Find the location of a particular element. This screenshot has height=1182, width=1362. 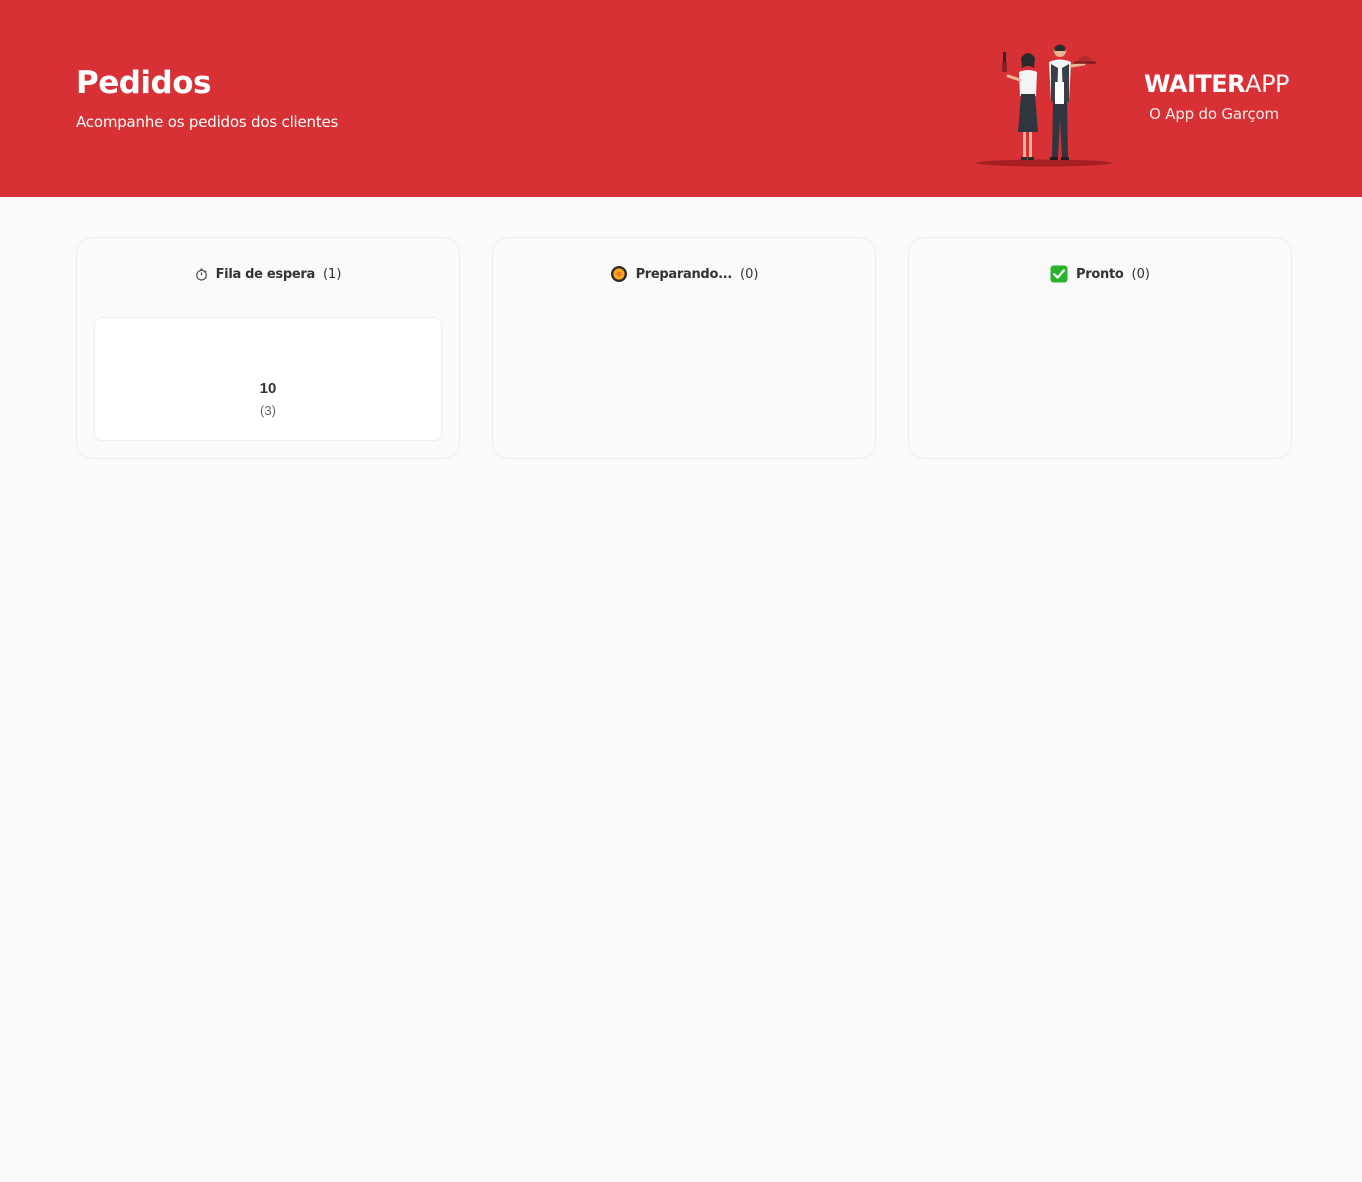

column-header: Fila de espera (1) is located at coordinates (268, 274).